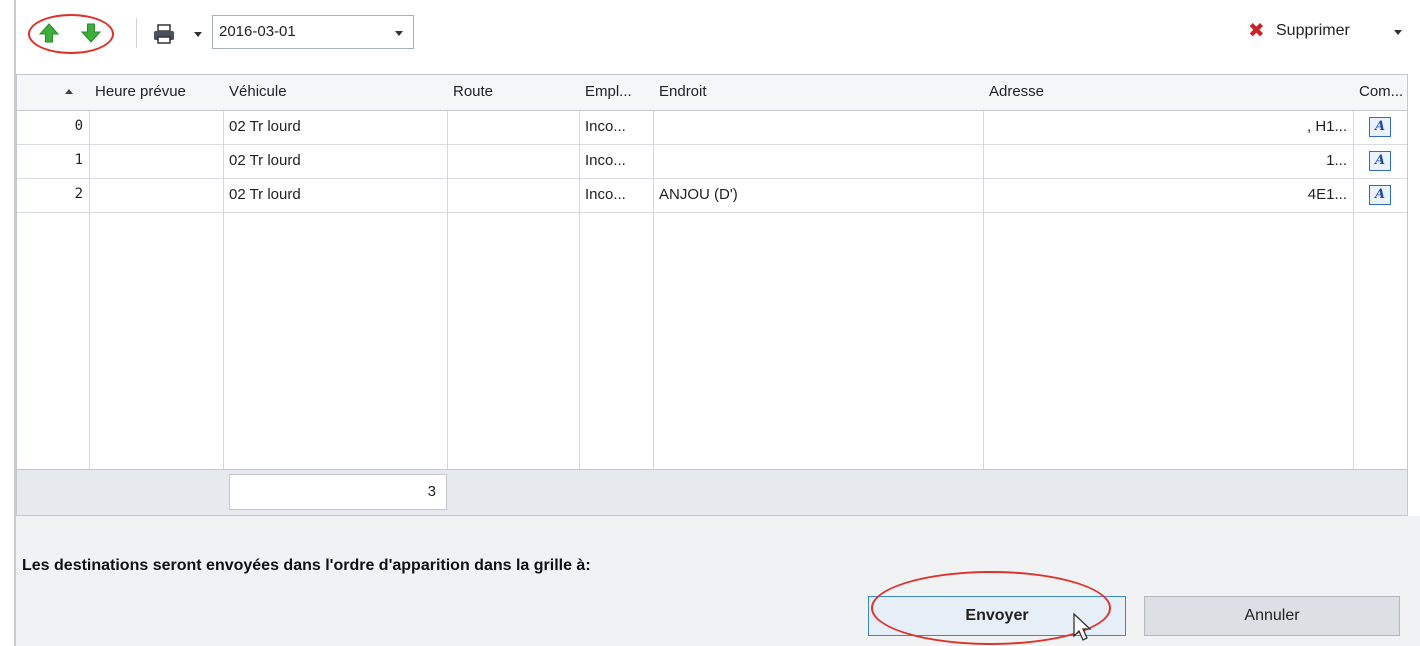 This screenshot has height=646, width=1420. What do you see at coordinates (257, 31) in the screenshot?
I see `date-value: 2016-03-01` at bounding box center [257, 31].